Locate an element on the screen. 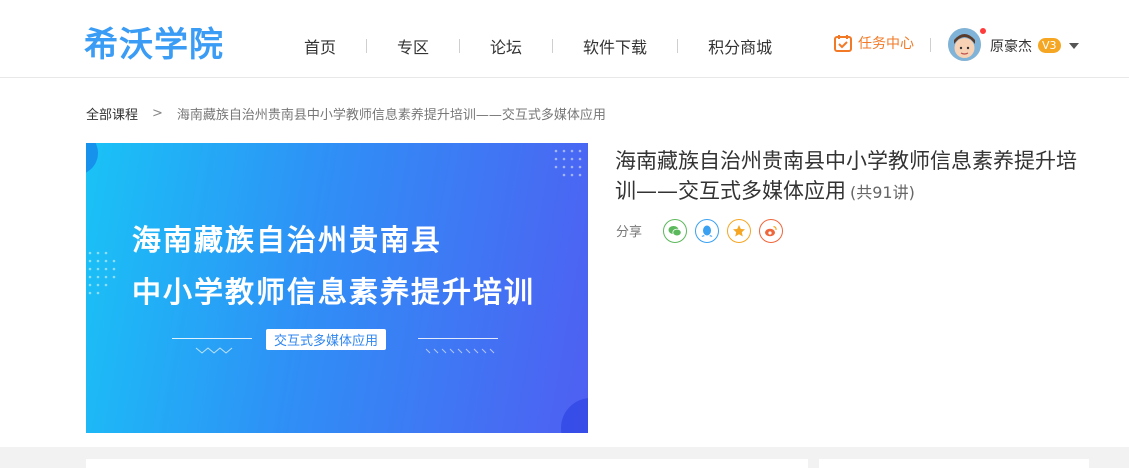 This screenshot has height=468, width=1129. share-label: 分享 is located at coordinates (629, 232).